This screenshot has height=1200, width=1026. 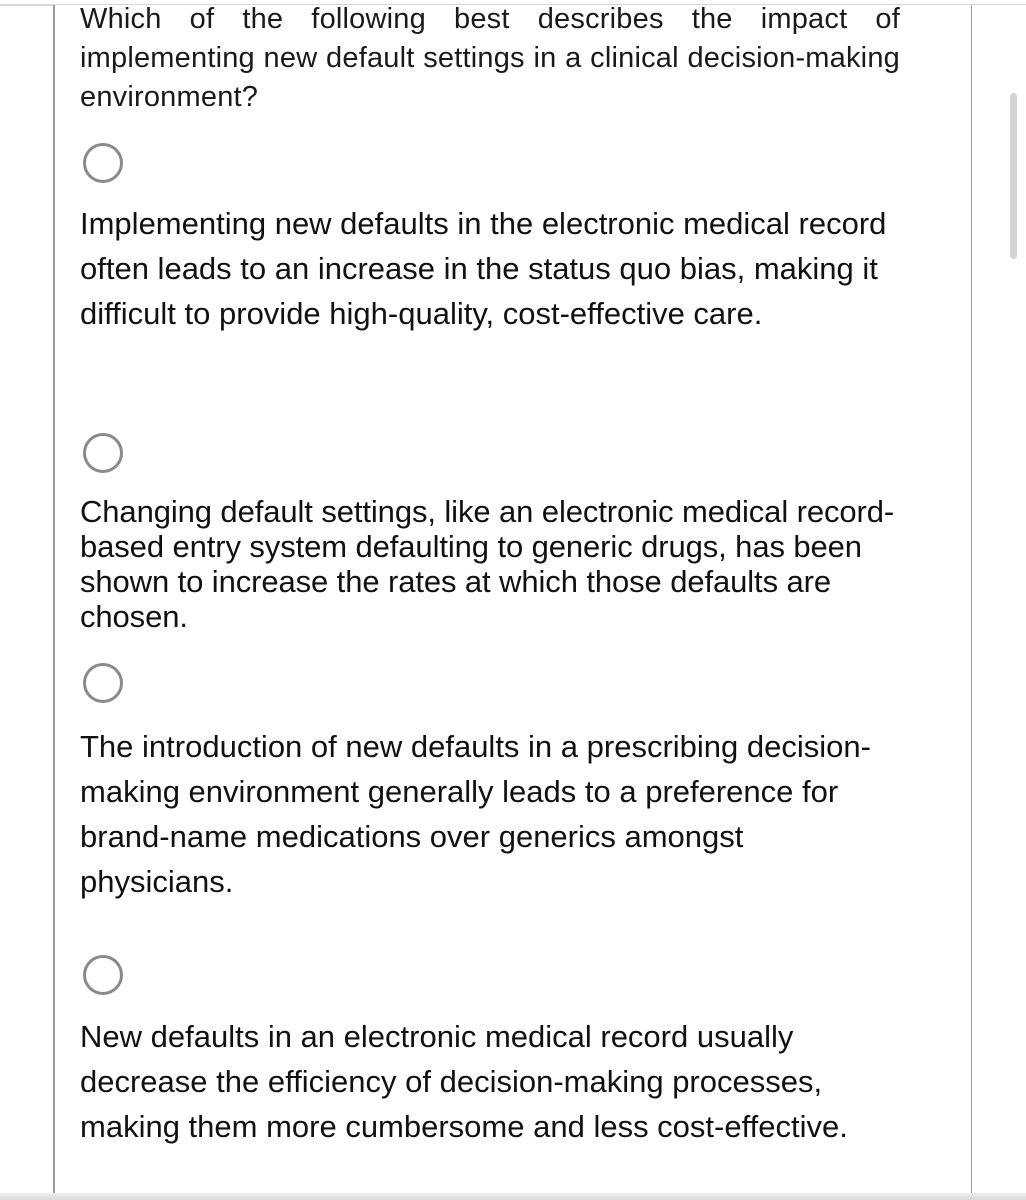 What do you see at coordinates (513, 1196) in the screenshot?
I see `bottom-divider` at bounding box center [513, 1196].